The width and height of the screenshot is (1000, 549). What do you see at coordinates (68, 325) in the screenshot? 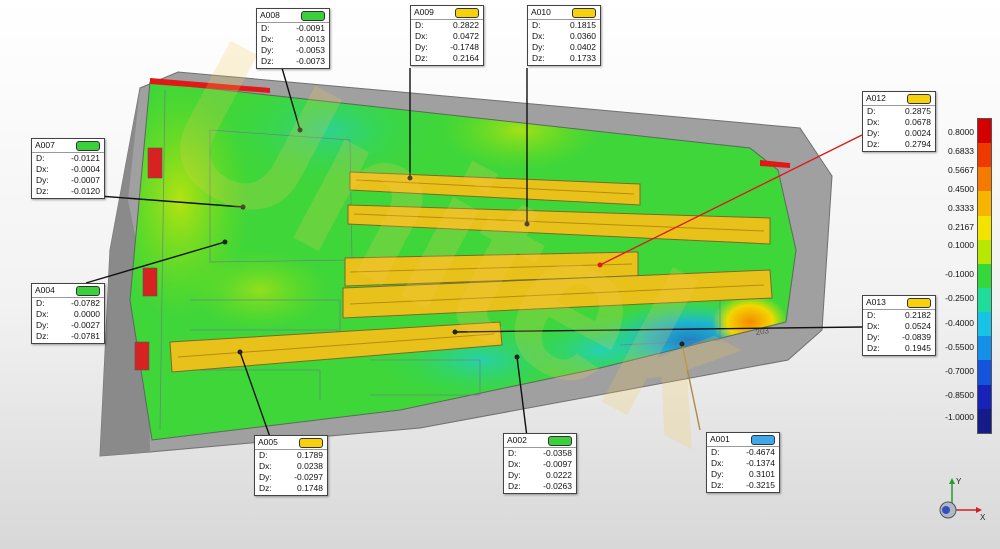
I see `callout-row-dy: Dy: -0.0027` at bounding box center [68, 325].